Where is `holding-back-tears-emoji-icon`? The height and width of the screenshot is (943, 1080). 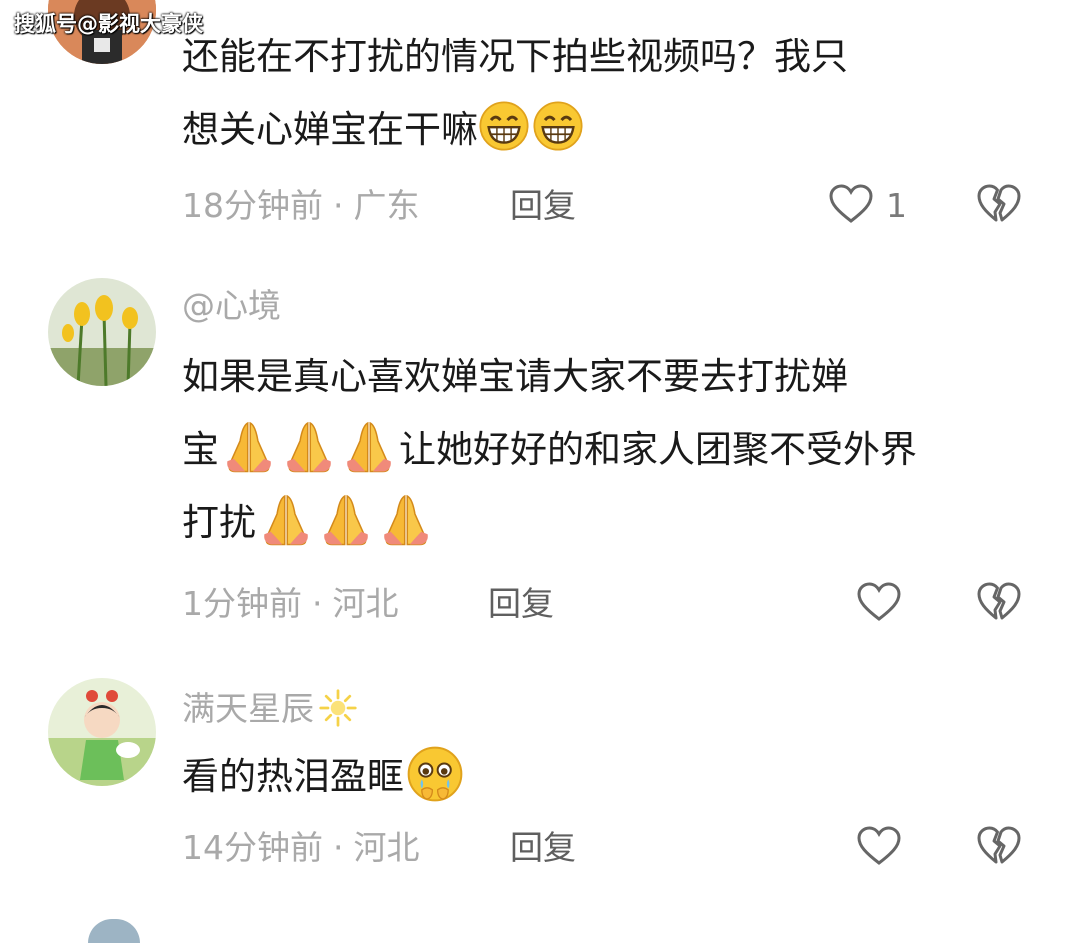 holding-back-tears-emoji-icon is located at coordinates (435, 774).